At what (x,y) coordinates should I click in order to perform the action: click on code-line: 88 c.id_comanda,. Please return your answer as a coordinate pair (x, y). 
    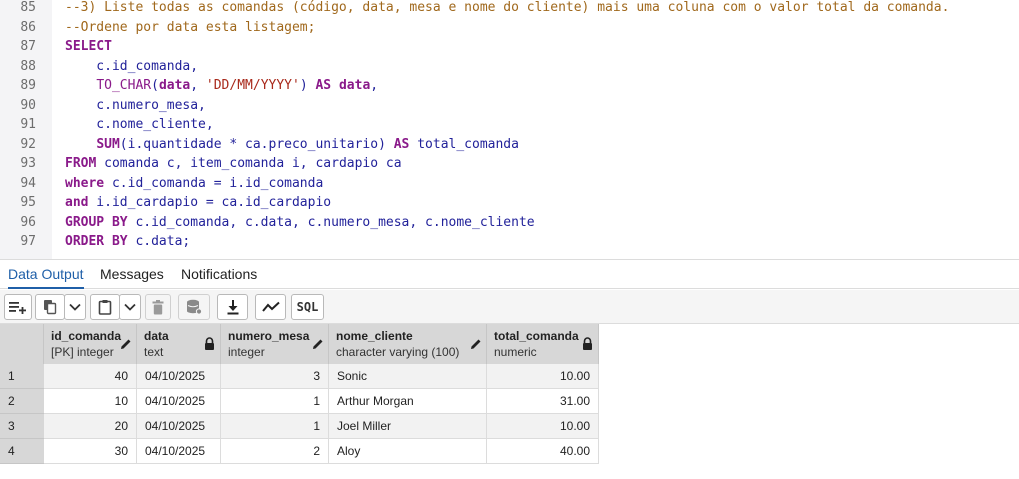
    Looking at the image, I should click on (509, 67).